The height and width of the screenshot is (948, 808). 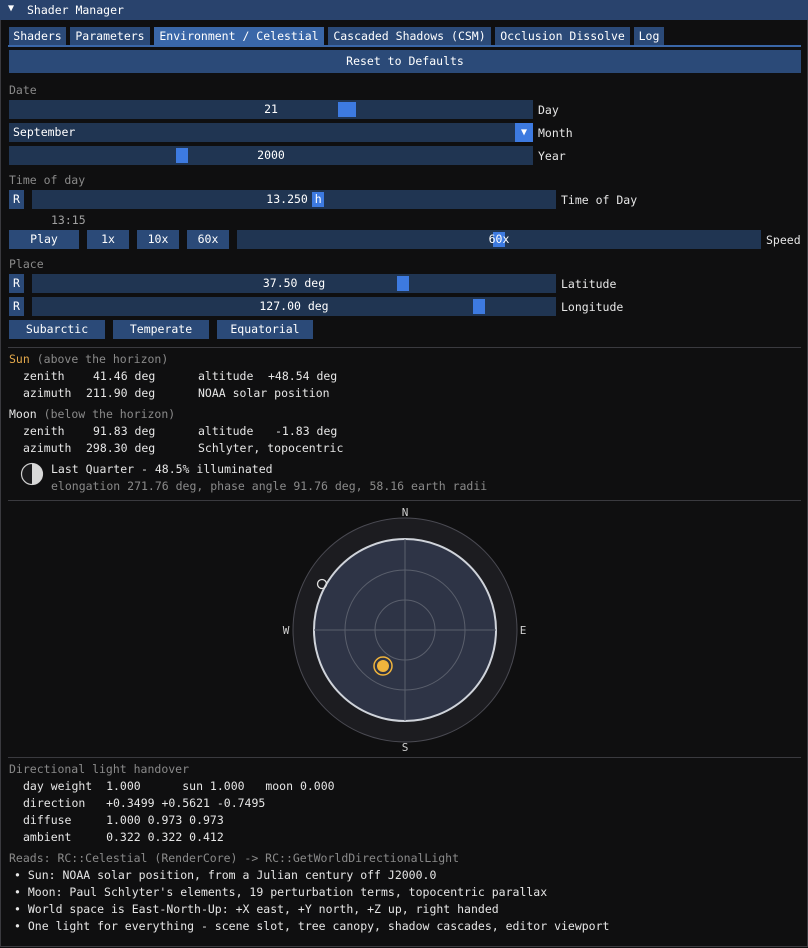 What do you see at coordinates (16, 199) in the screenshot?
I see `time-reset-button: R` at bounding box center [16, 199].